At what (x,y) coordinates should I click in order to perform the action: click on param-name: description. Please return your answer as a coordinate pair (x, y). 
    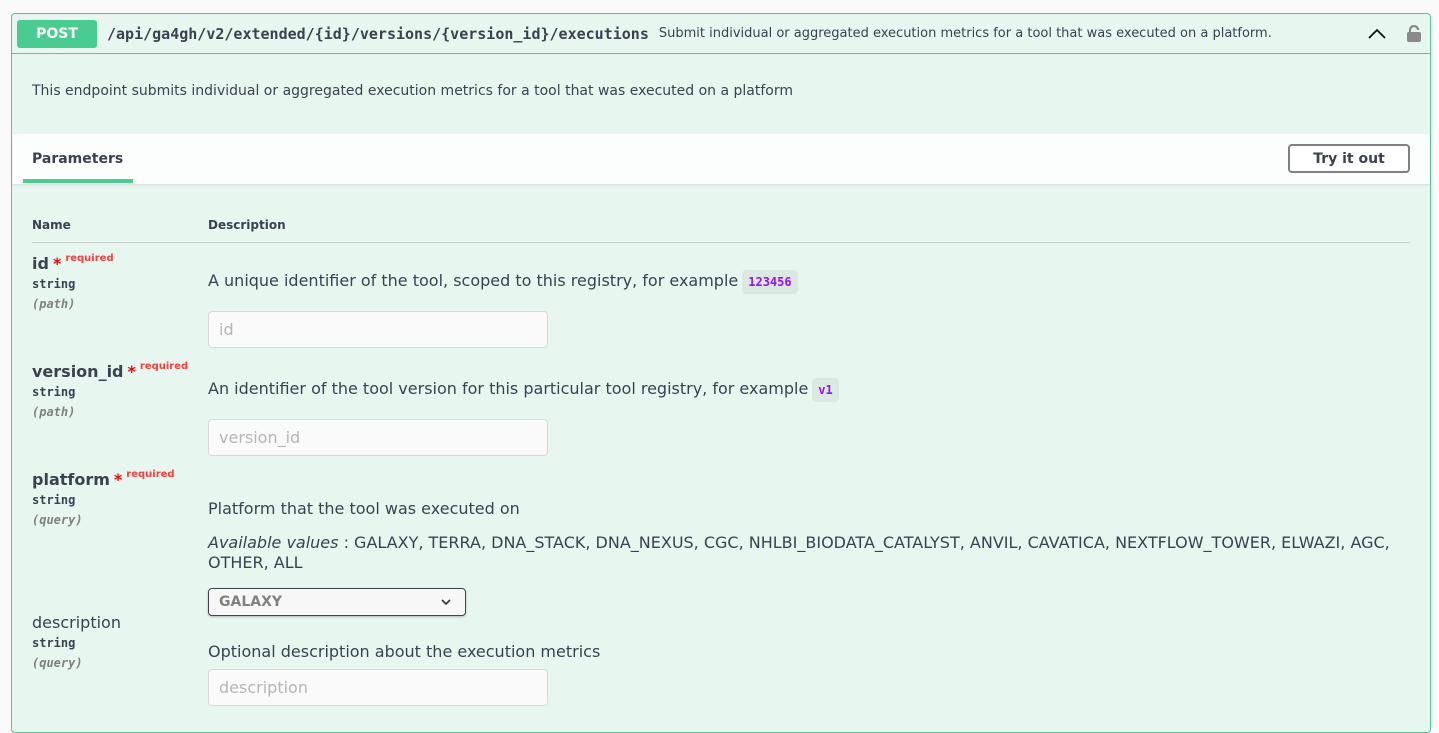
    Looking at the image, I should click on (76, 622).